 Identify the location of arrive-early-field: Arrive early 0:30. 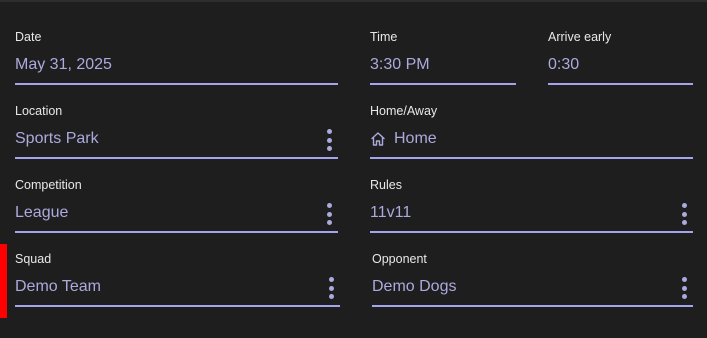
(620, 42).